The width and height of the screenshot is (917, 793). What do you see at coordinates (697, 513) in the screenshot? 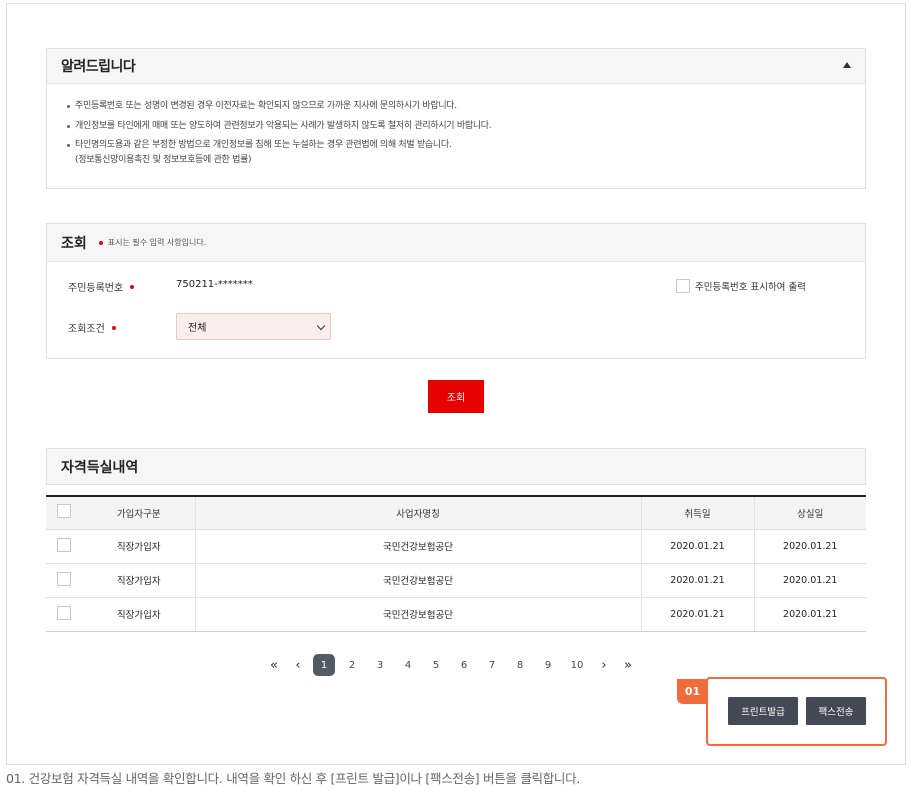
I see `column-header: 취득일` at bounding box center [697, 513].